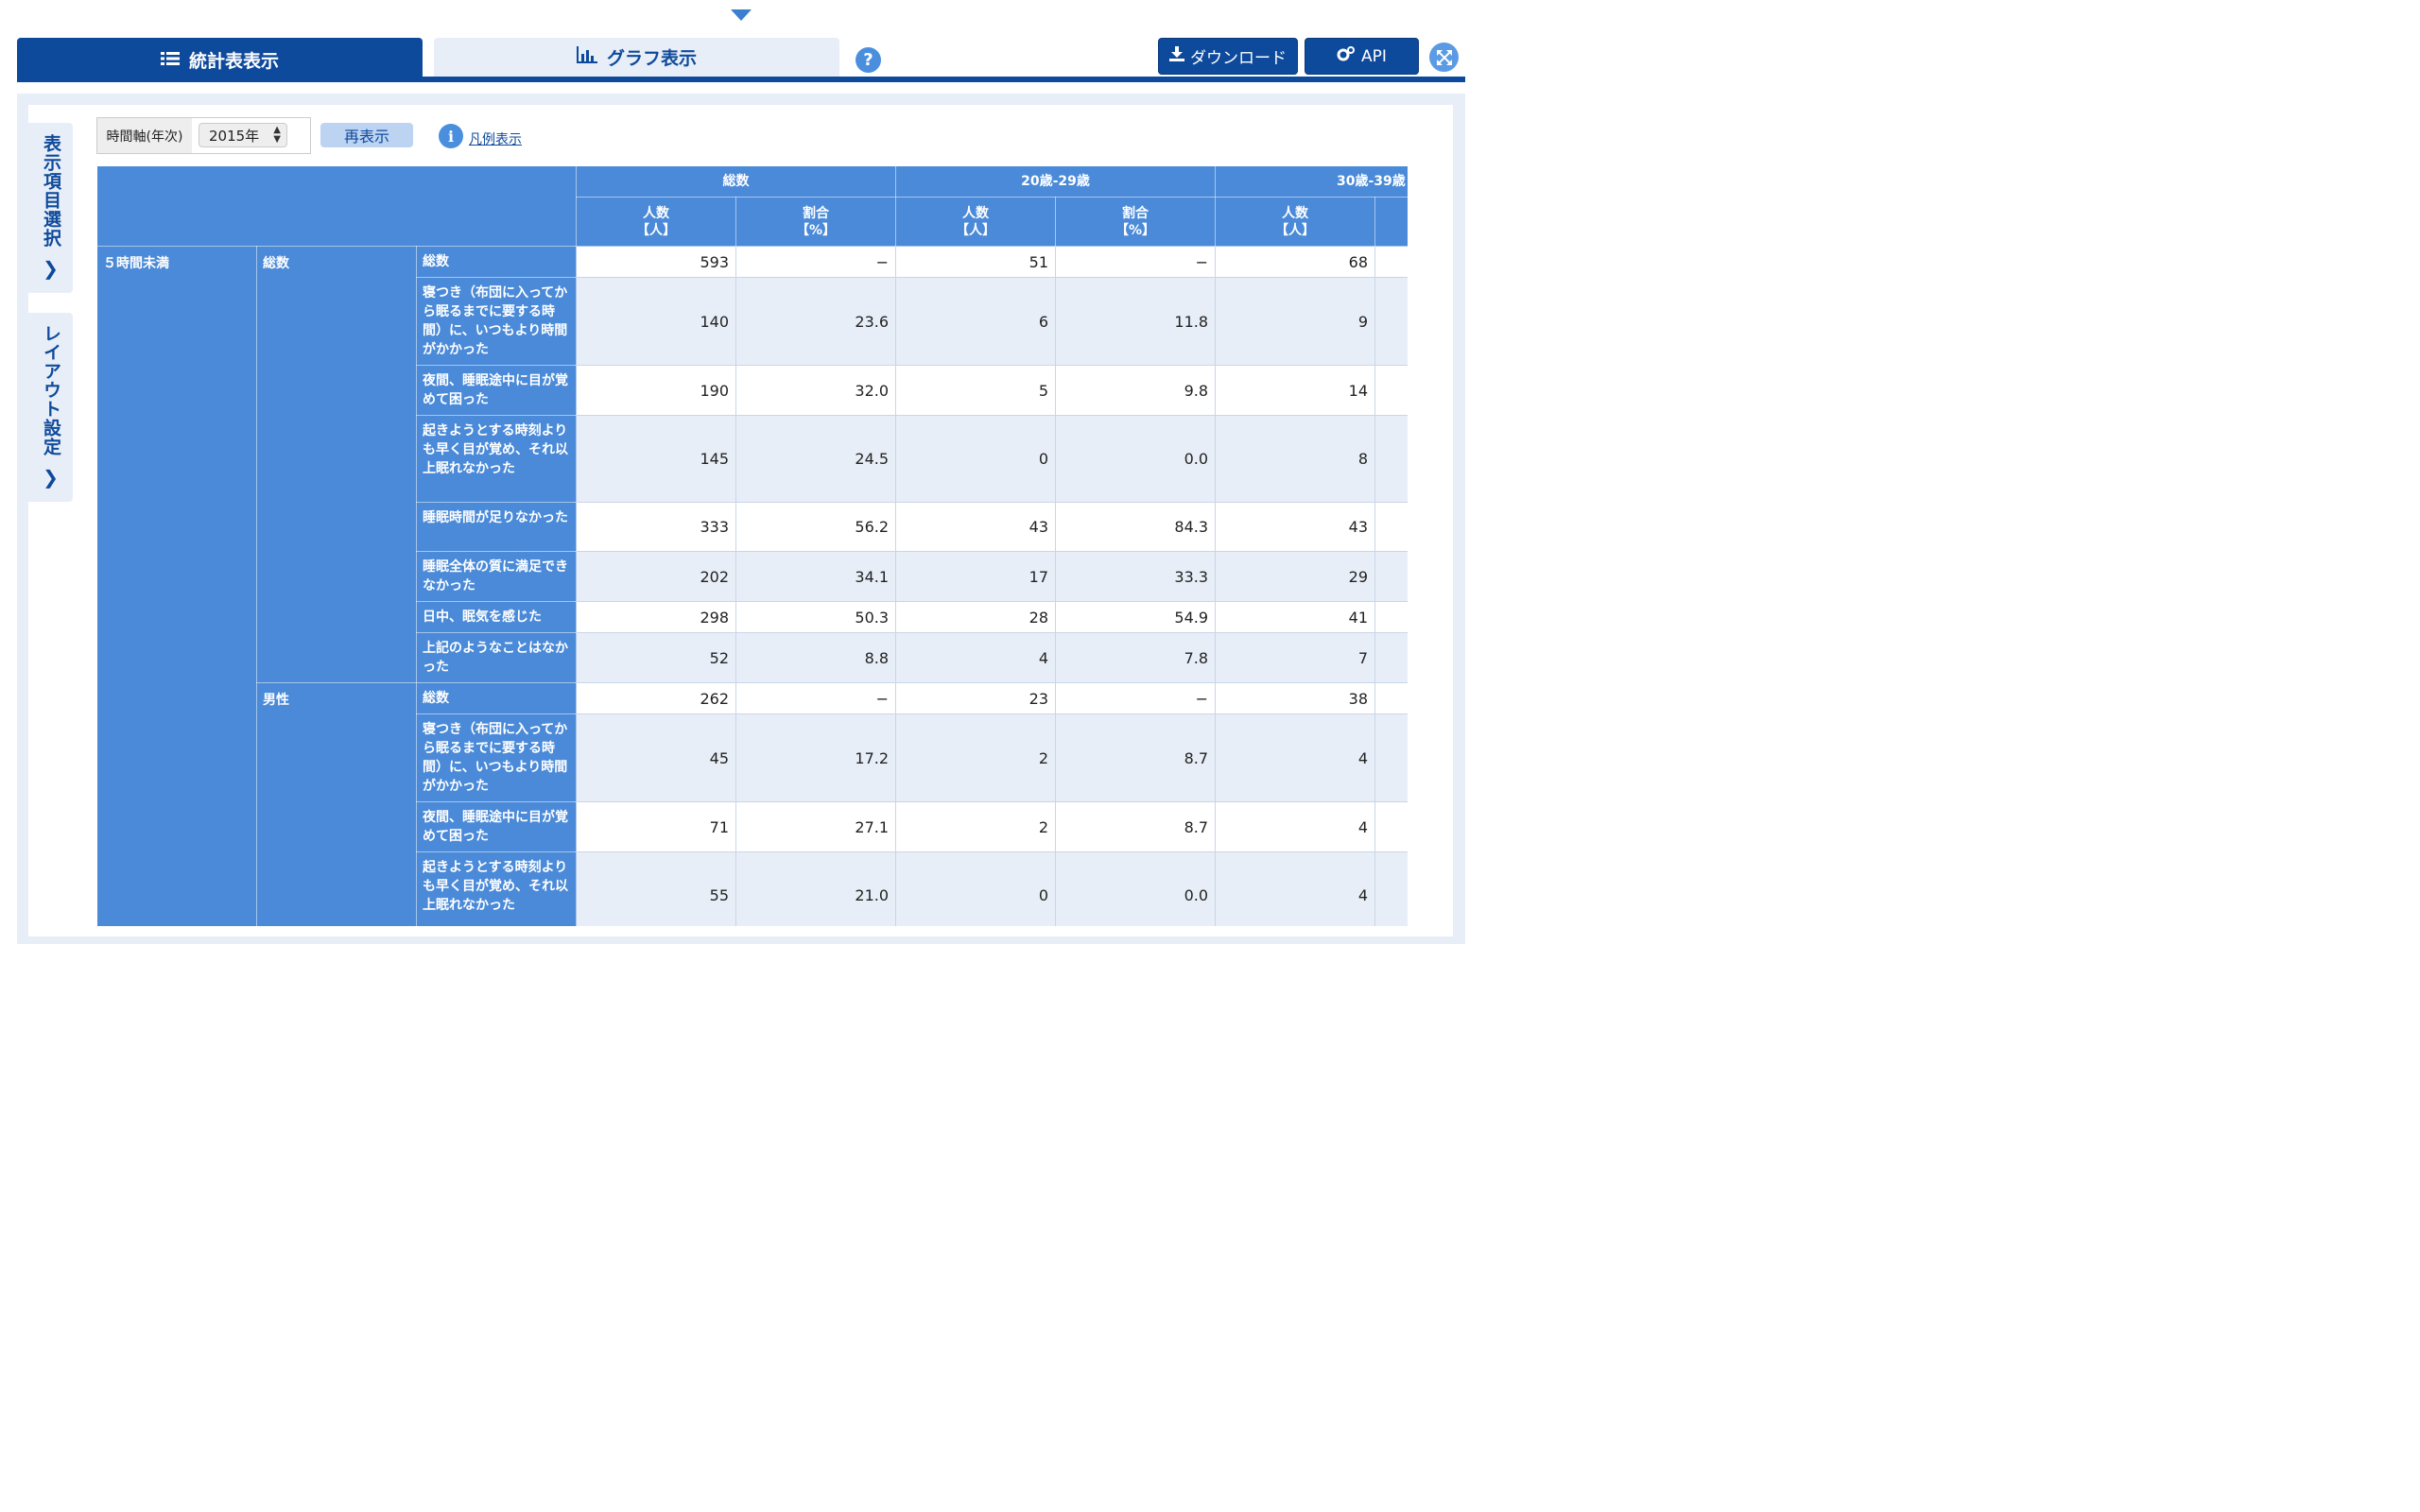 The image size is (2420, 1512). I want to click on download-label: ダウンロード, so click(1238, 58).